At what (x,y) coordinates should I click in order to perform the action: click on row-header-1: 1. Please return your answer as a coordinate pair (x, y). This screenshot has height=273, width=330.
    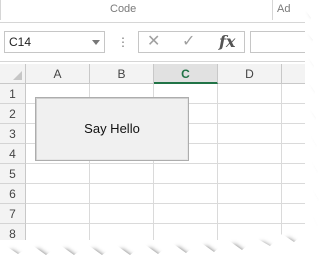
    Looking at the image, I should click on (13, 94).